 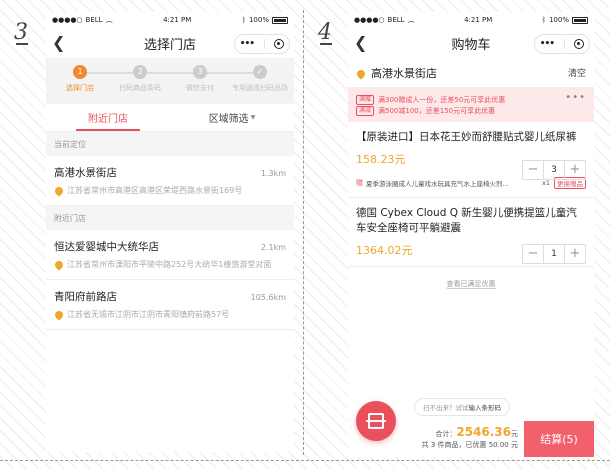 What do you see at coordinates (575, 97) in the screenshot?
I see `more-promos-icon: •••` at bounding box center [575, 97].